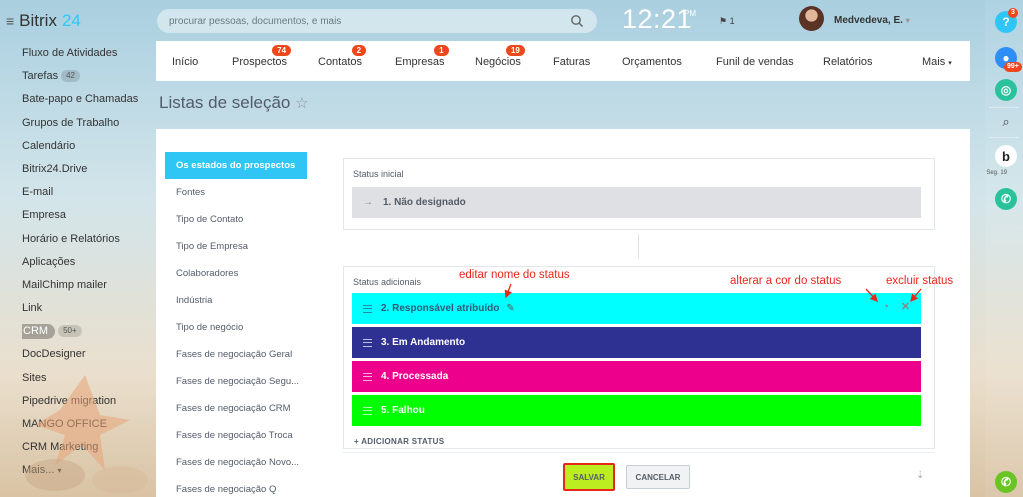  What do you see at coordinates (225, 102) in the screenshot?
I see `page-title-text: Listas de seleção` at bounding box center [225, 102].